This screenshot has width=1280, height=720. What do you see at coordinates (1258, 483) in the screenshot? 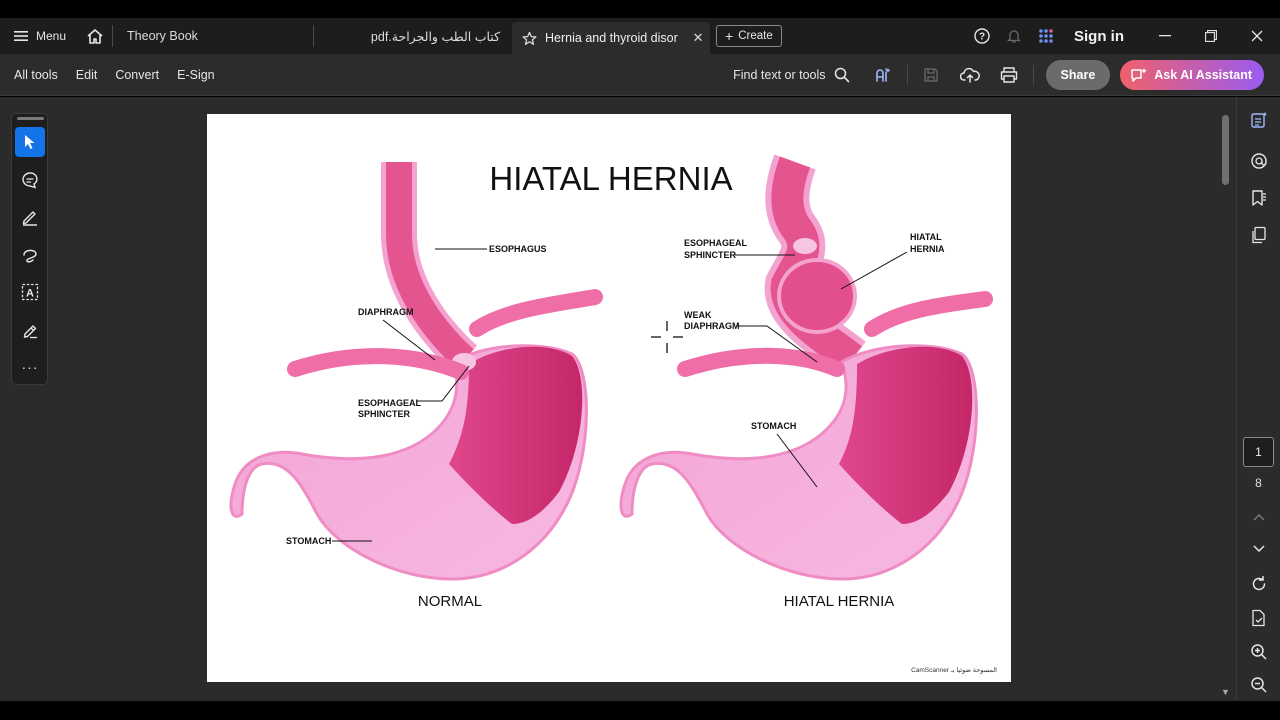
I see `total-pages: 8` at bounding box center [1258, 483].